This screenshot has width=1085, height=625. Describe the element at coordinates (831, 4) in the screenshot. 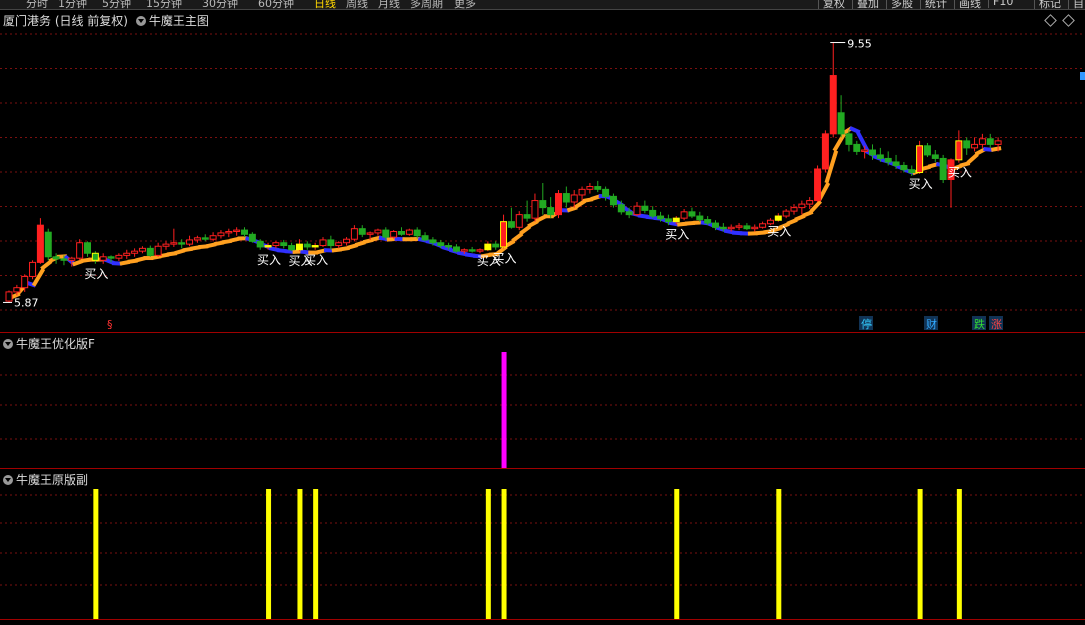

I see `toolbar-button: 复权` at that location.